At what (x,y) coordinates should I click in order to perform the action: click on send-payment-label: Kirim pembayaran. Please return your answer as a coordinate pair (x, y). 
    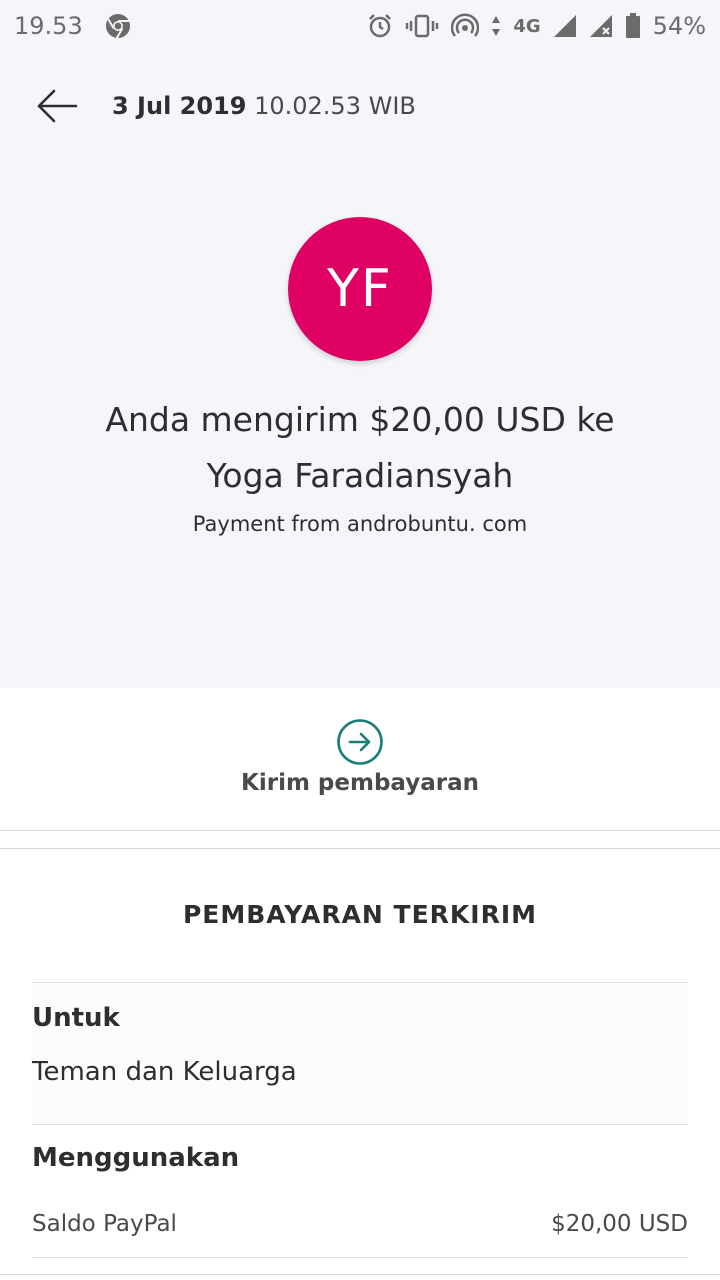
    Looking at the image, I should click on (360, 783).